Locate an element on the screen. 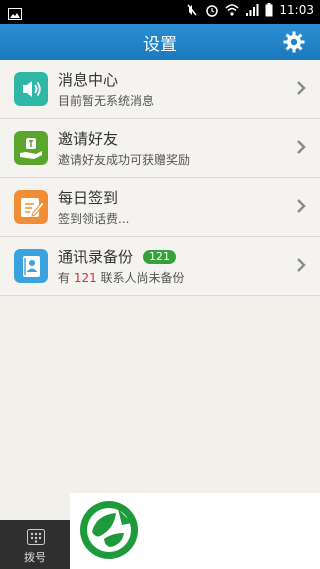 Image resolution: width=320 pixels, height=569 pixels. message-center-item: 消息中心 目前暂无系统消息 is located at coordinates (160, 89).